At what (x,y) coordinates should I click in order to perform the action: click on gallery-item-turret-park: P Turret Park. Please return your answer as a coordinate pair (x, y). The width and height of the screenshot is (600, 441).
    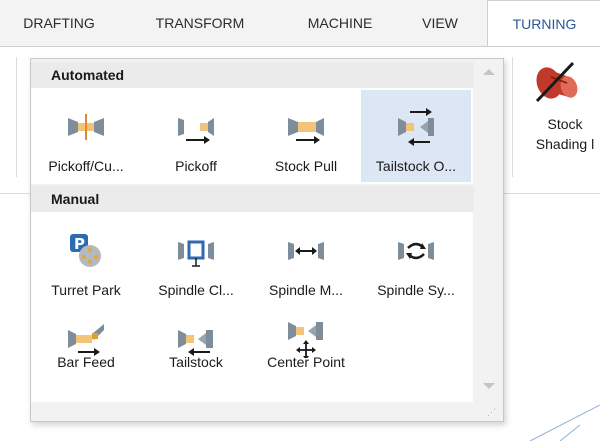
    Looking at the image, I should click on (86, 260).